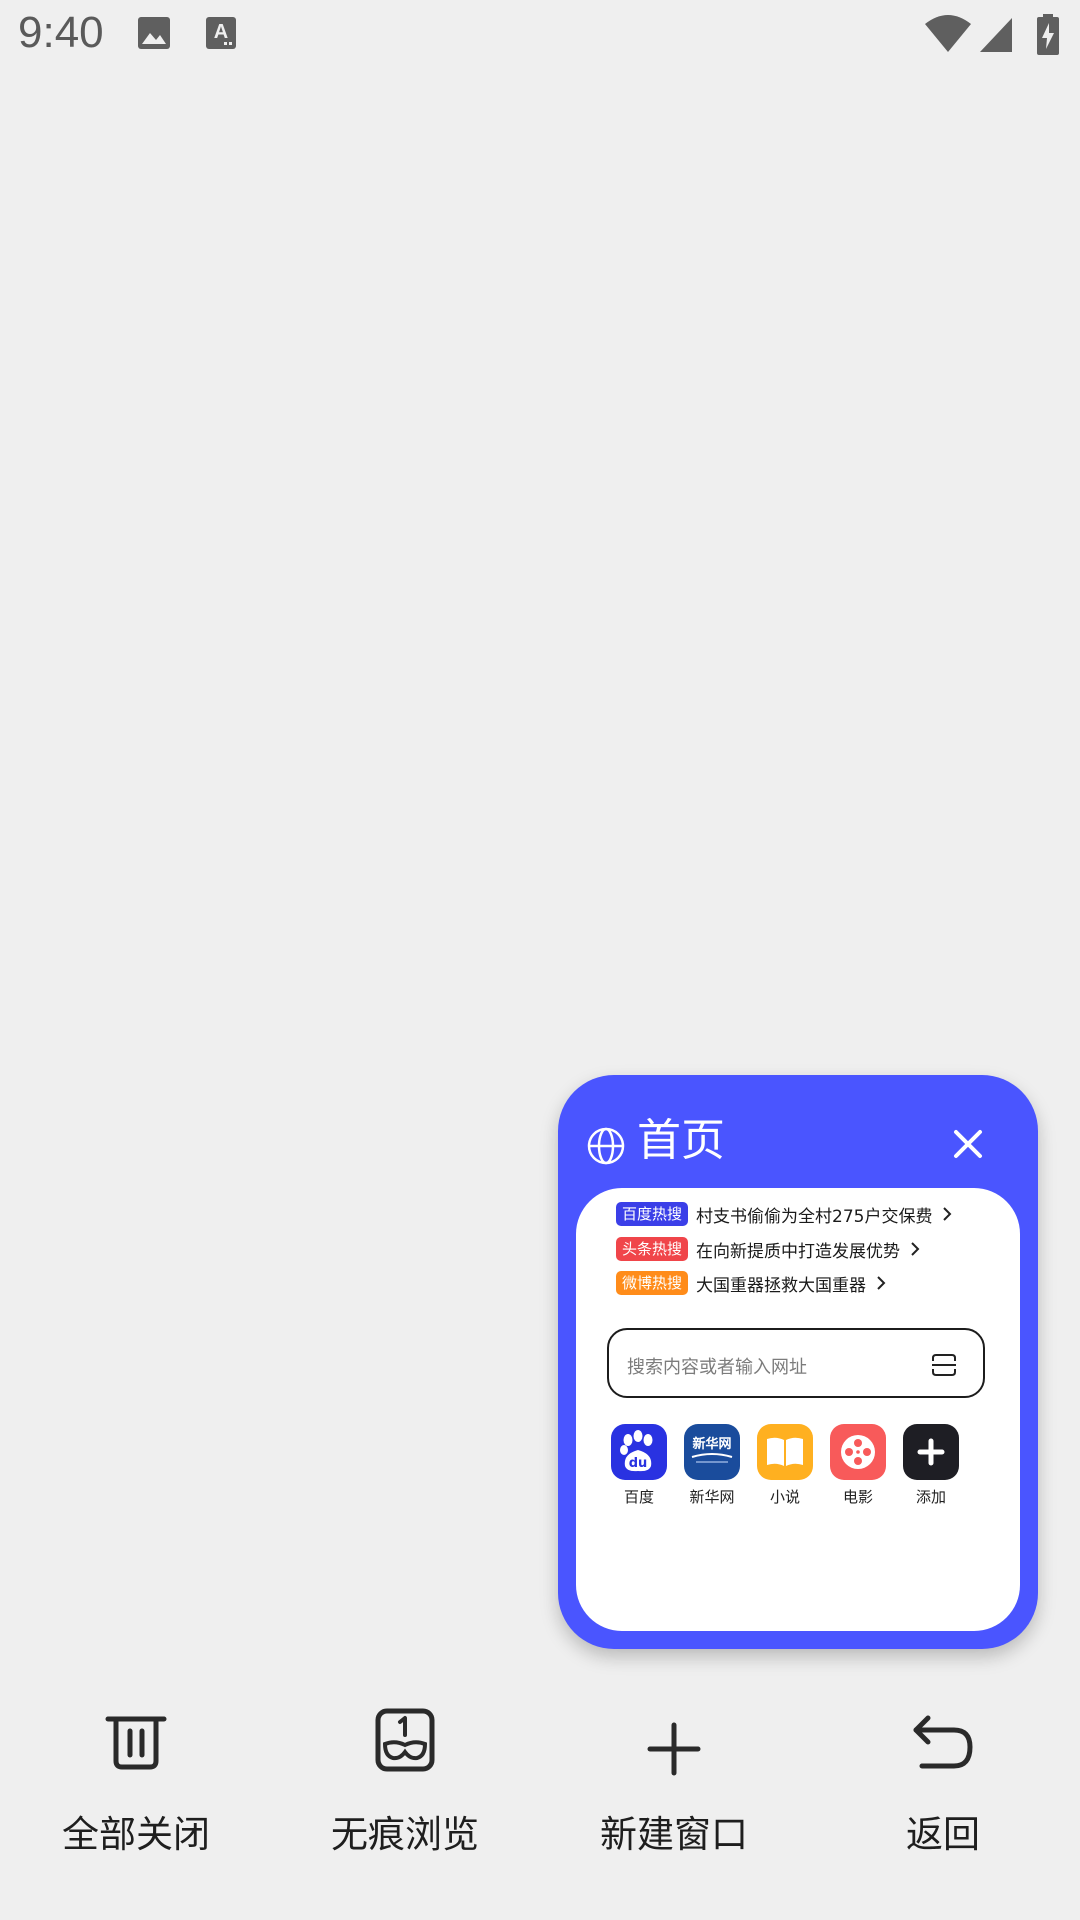 The image size is (1080, 1920). I want to click on bottom-toolbar: 全部关闭 无痕浏览 新建窗口 返回, so click(540, 1785).